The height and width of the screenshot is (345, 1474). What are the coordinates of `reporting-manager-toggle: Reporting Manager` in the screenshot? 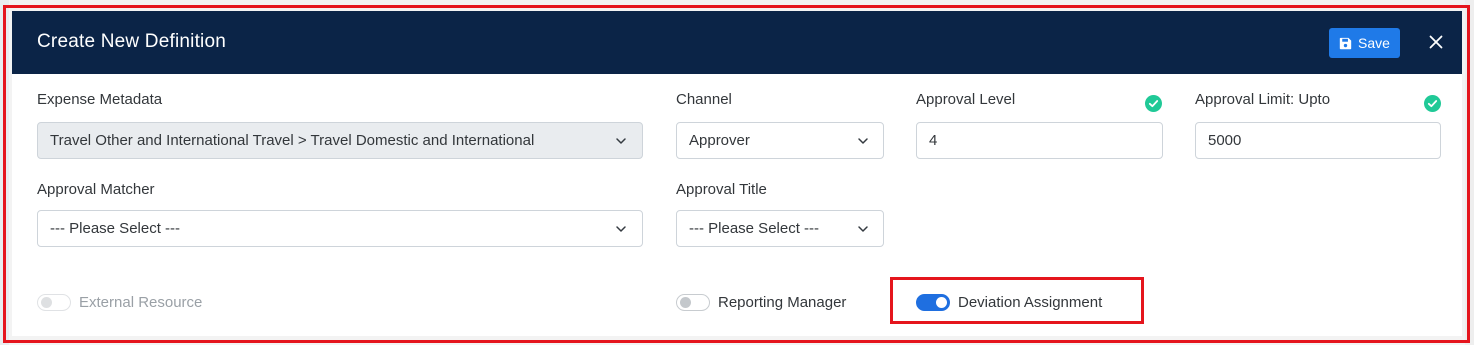 It's located at (761, 302).